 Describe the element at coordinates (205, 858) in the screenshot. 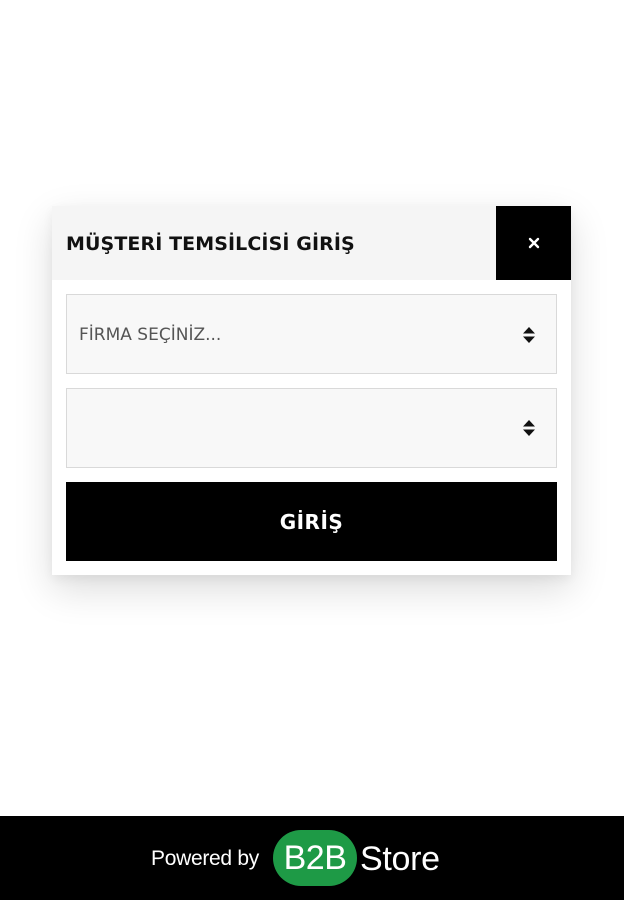

I see `powered-by-label: Powered by` at that location.